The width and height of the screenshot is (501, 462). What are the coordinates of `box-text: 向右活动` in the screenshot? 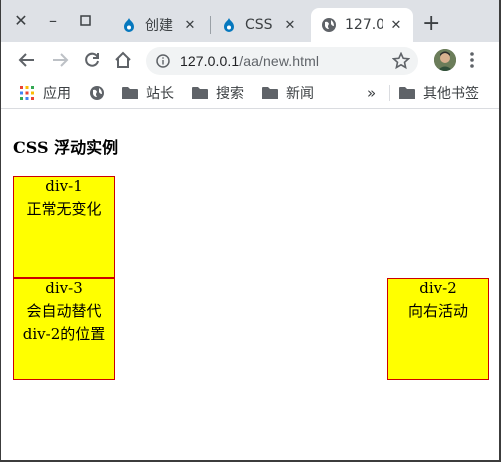 It's located at (437, 311).